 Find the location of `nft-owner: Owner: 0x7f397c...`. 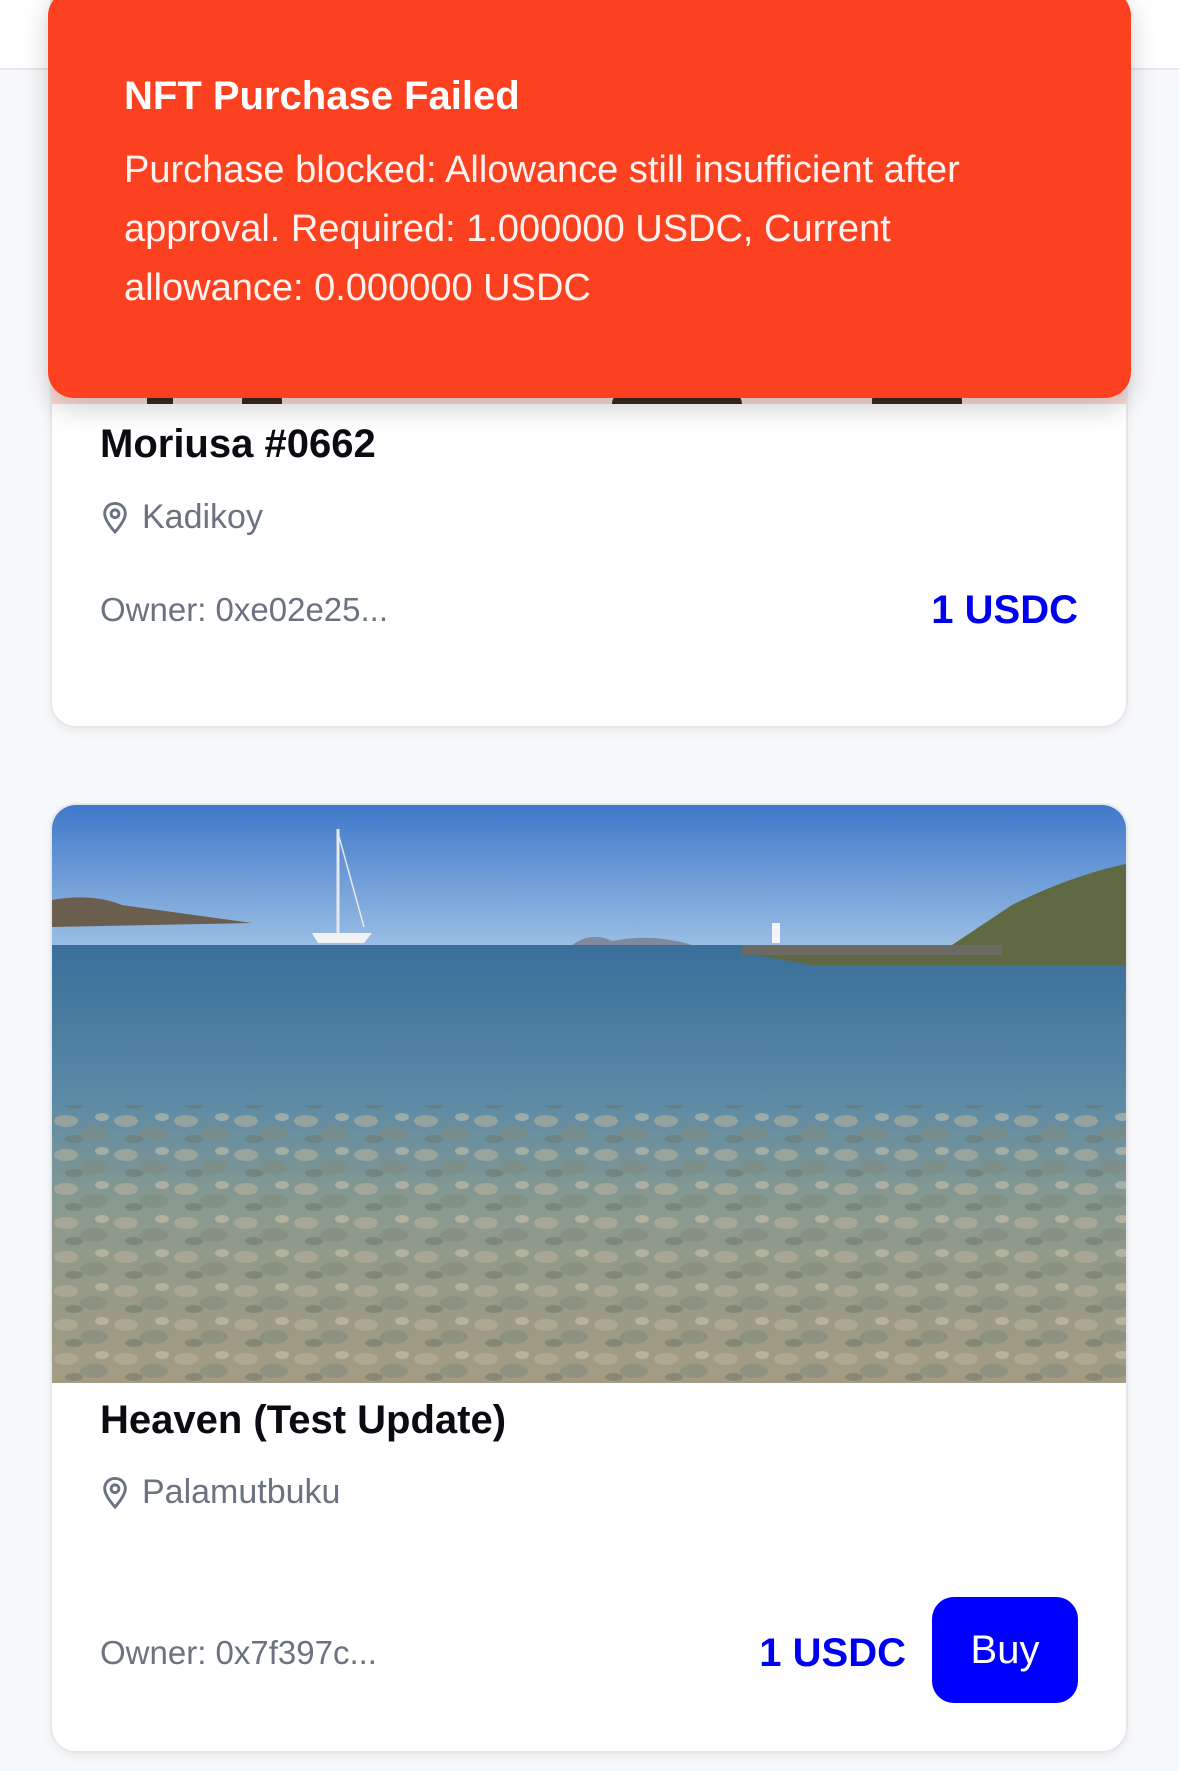

nft-owner: Owner: 0x7f397c... is located at coordinates (238, 1652).